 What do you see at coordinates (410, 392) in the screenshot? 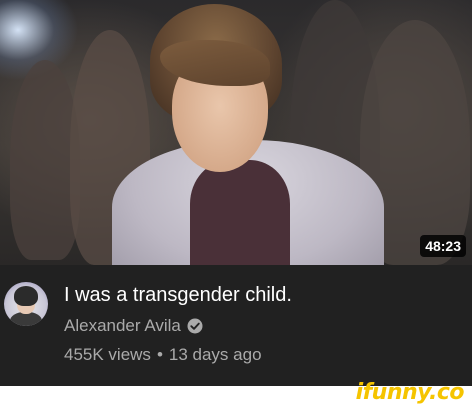
I see `ifunny-watermark: ifunny.co` at bounding box center [410, 392].